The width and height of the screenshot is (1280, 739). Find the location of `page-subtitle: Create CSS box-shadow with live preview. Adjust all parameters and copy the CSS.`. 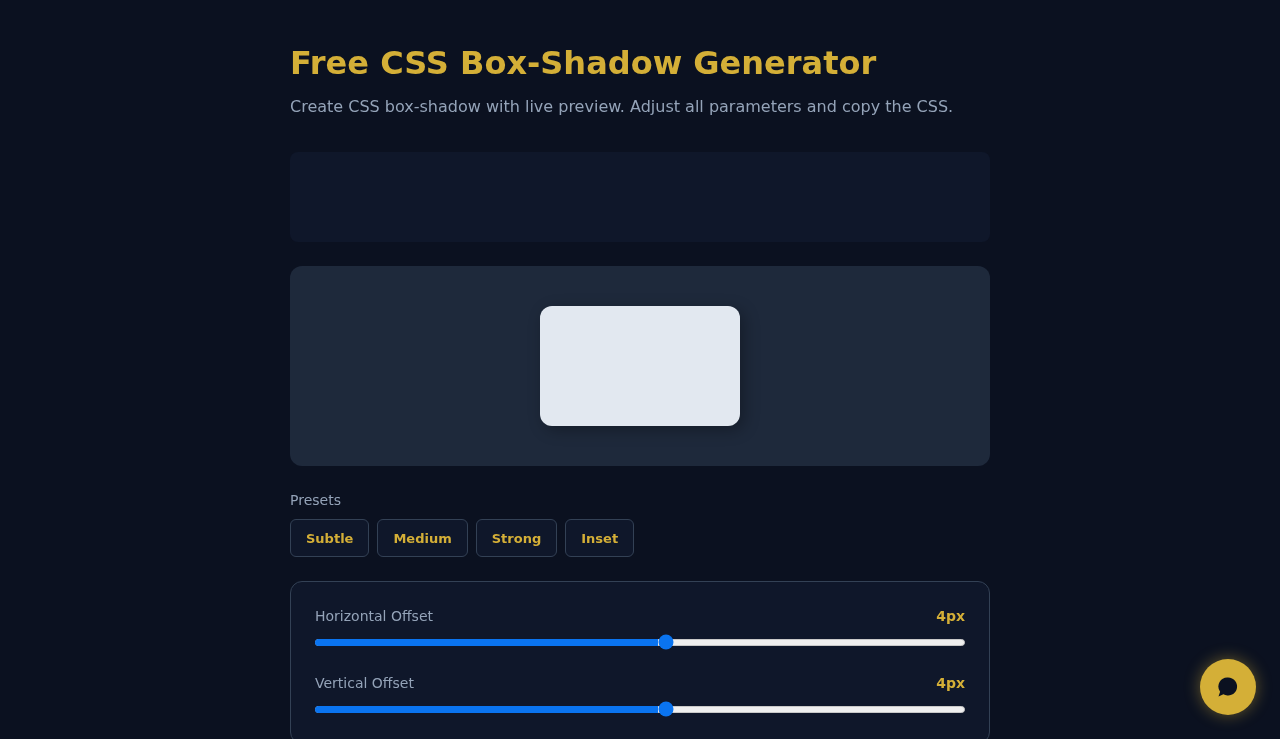

page-subtitle: Create CSS box-shadow with live preview. Adjust all parameters and copy the CSS. is located at coordinates (622, 107).